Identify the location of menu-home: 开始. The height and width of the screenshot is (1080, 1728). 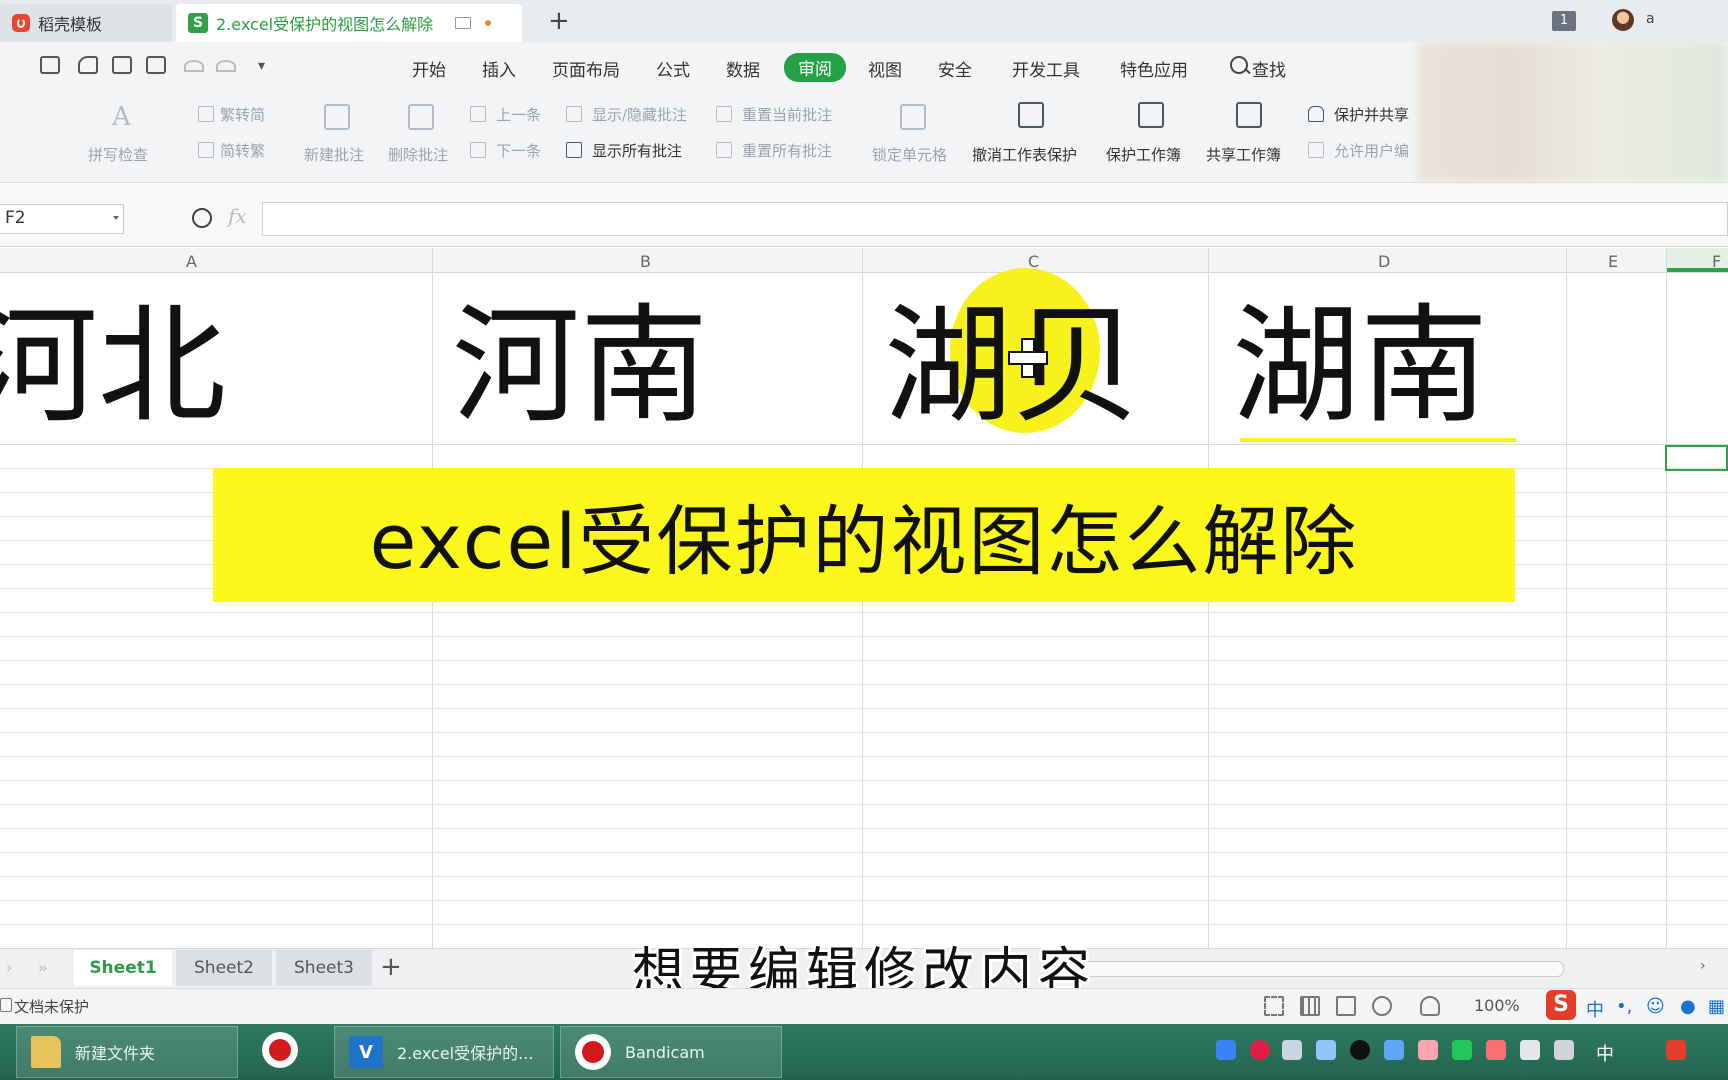
(429, 68).